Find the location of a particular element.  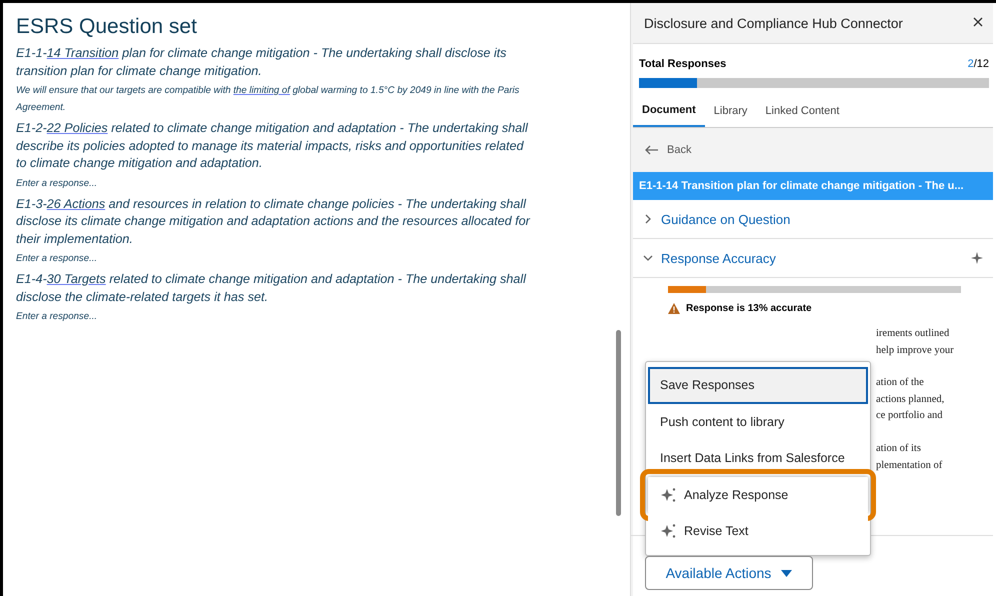

response-text: We will ensure that our targets are compatible with the limiting of global warming to 1.5°C by 2049 in line with the Paris Agreement. is located at coordinates (276, 99).